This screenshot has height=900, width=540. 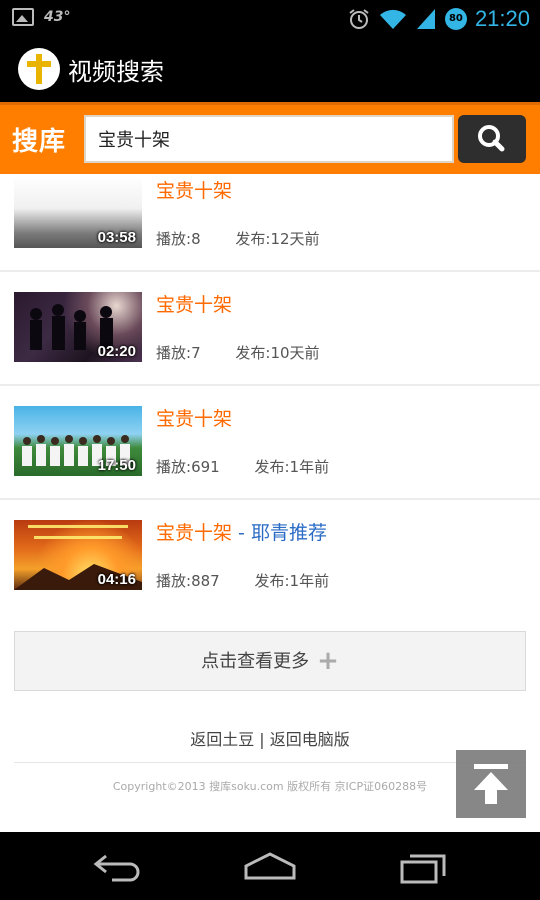 I want to click on published-time: 12天前, so click(x=295, y=239).